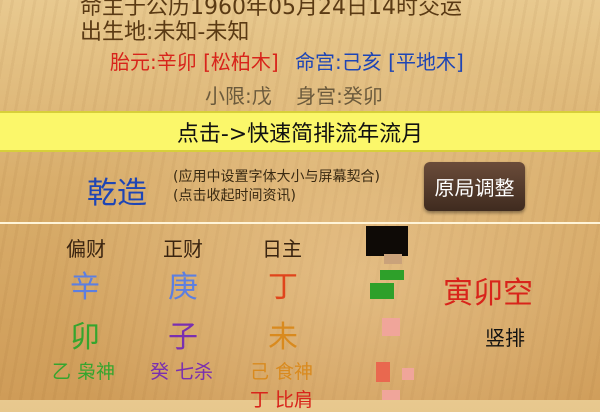  I want to click on taiyuan: 胎元:辛卯 [松柏木], so click(194, 62).